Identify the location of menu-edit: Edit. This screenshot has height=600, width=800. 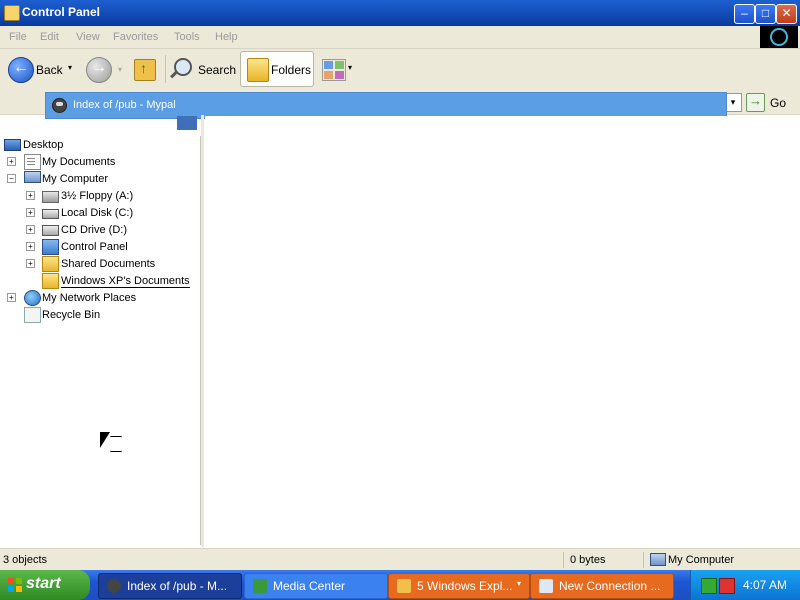
(49, 37).